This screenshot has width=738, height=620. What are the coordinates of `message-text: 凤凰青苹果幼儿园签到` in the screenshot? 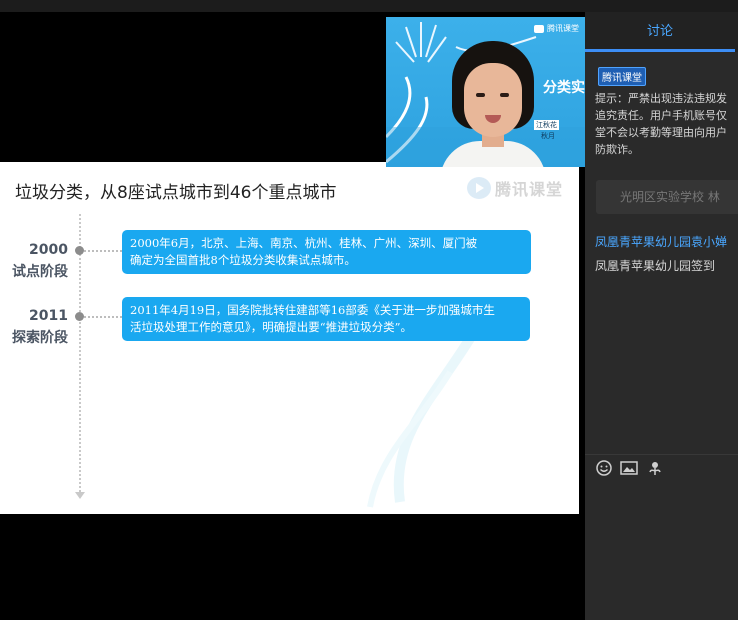 It's located at (655, 266).